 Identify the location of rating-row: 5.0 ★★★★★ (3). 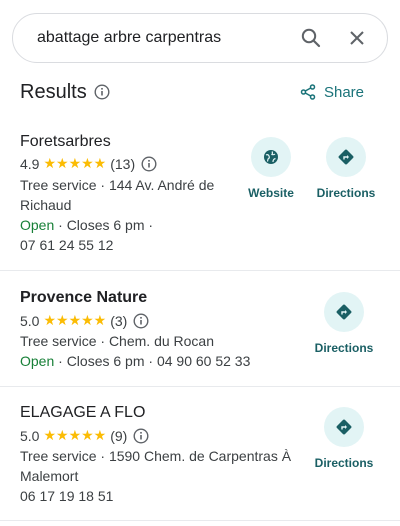
(84, 320).